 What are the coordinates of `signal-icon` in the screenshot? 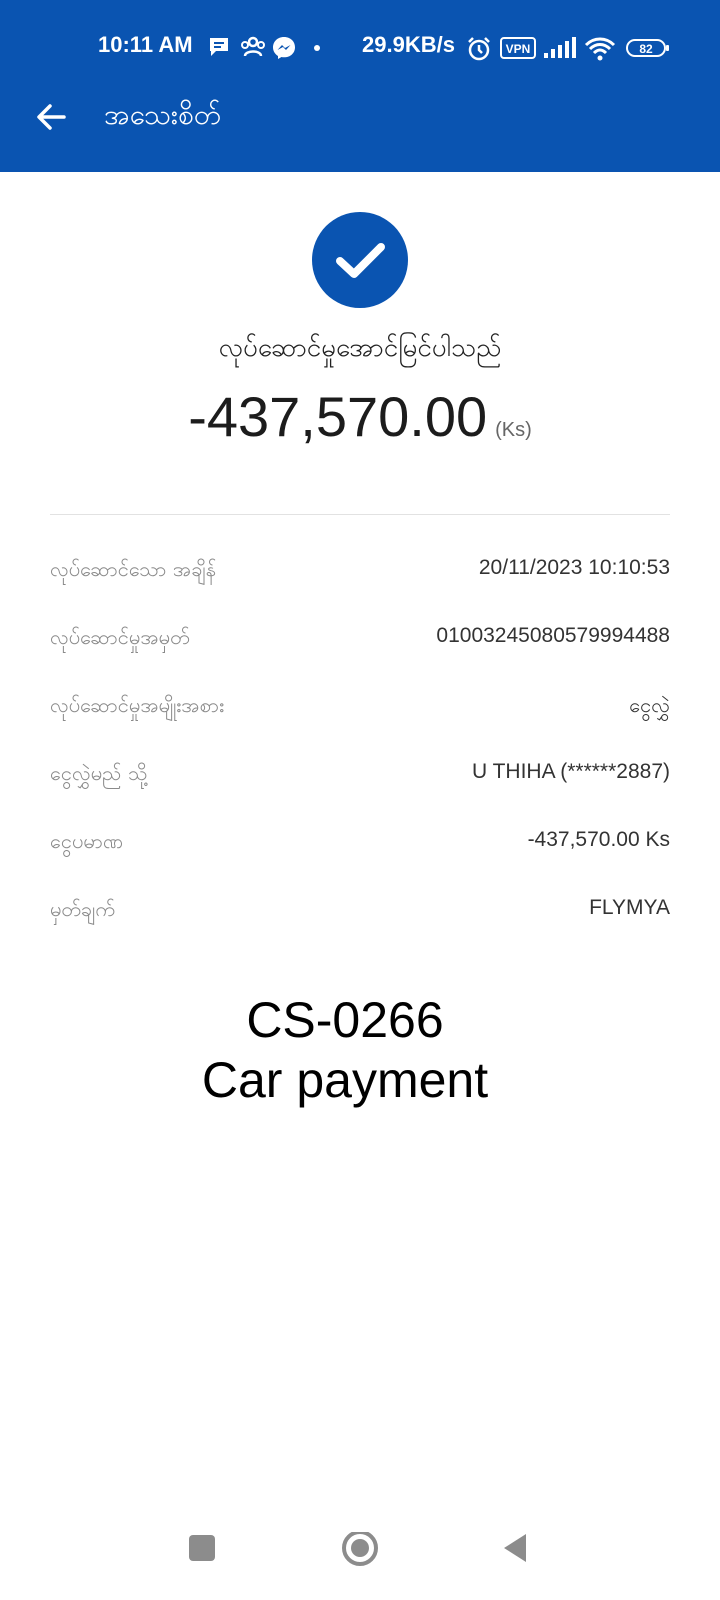 It's located at (560, 47).